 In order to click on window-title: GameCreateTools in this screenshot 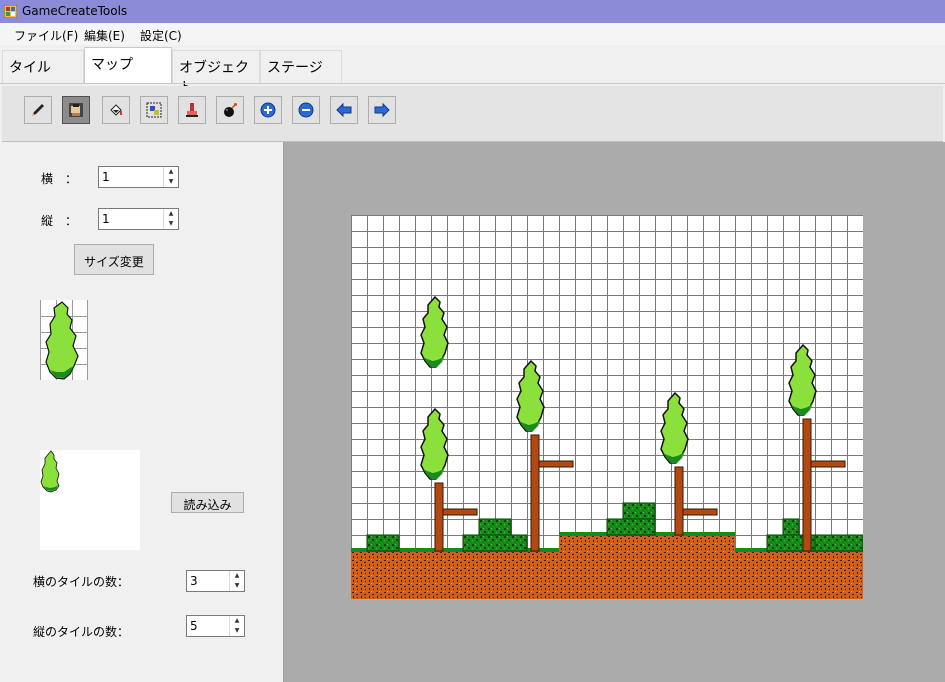, I will do `click(75, 11)`.